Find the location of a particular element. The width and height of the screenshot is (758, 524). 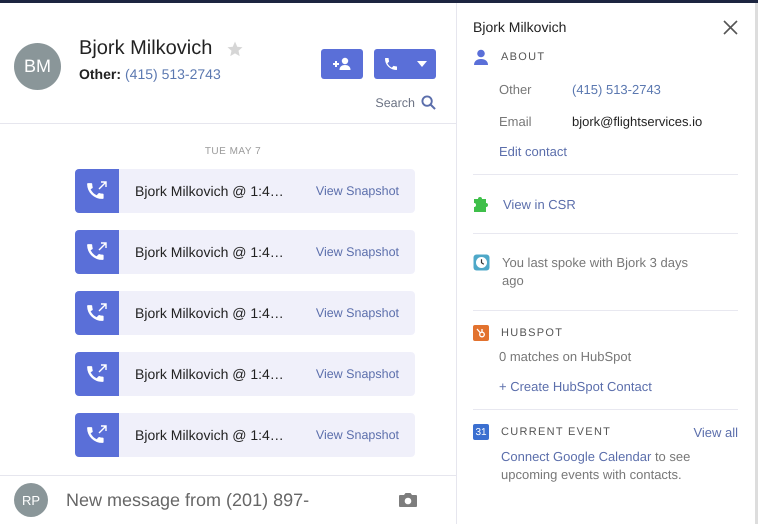

user-avatar: RP is located at coordinates (31, 500).